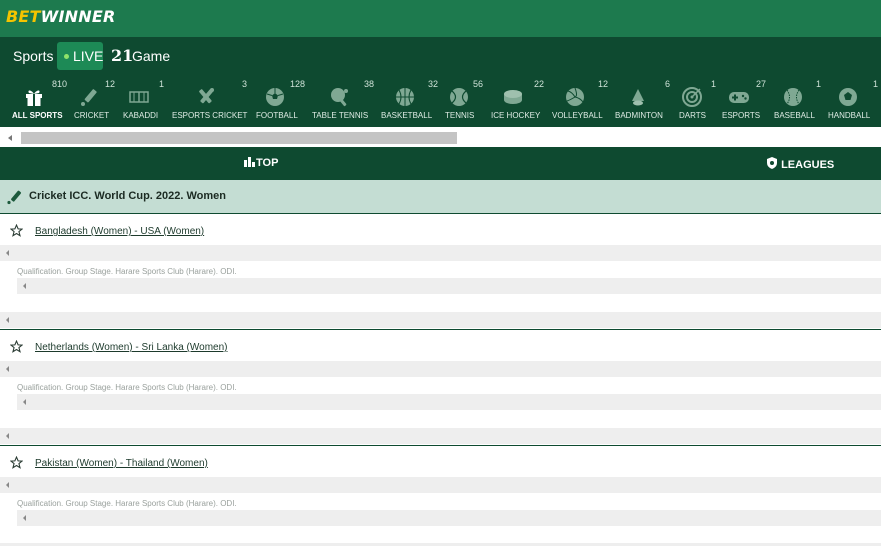  Describe the element at coordinates (33, 56) in the screenshot. I see `nav-sports-link: Sports` at that location.